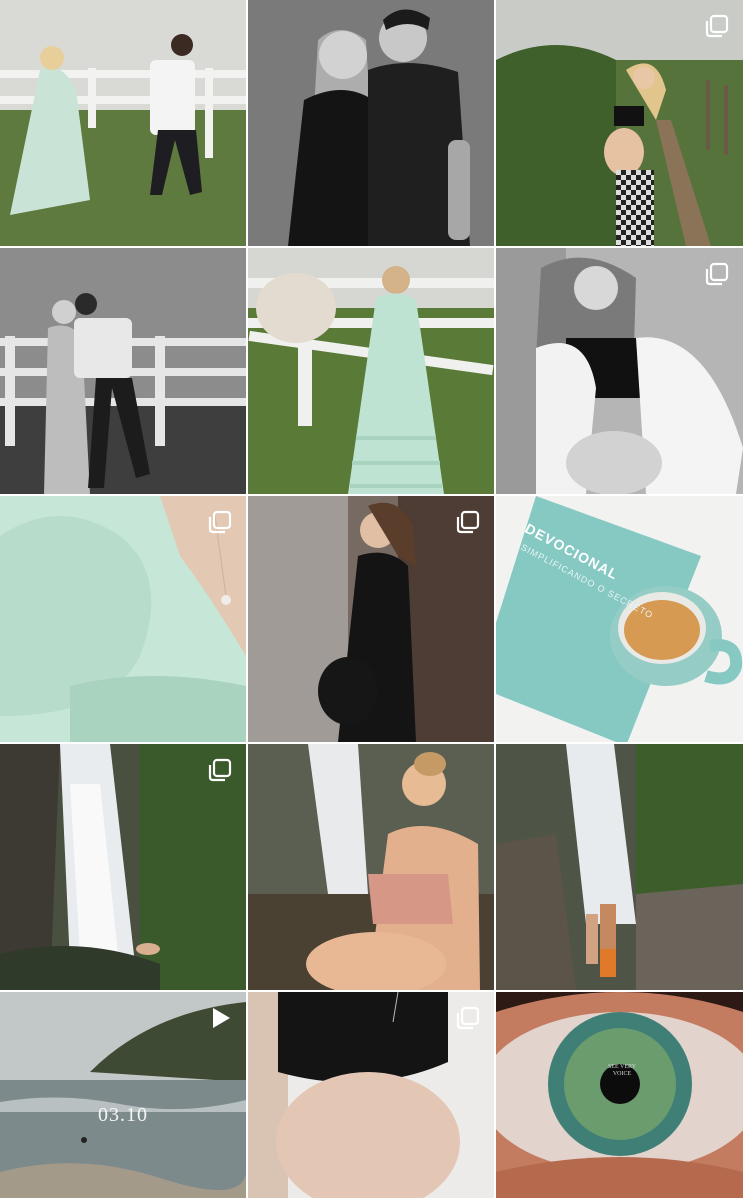  I want to click on post-tile-couple-field, so click(123, 123).